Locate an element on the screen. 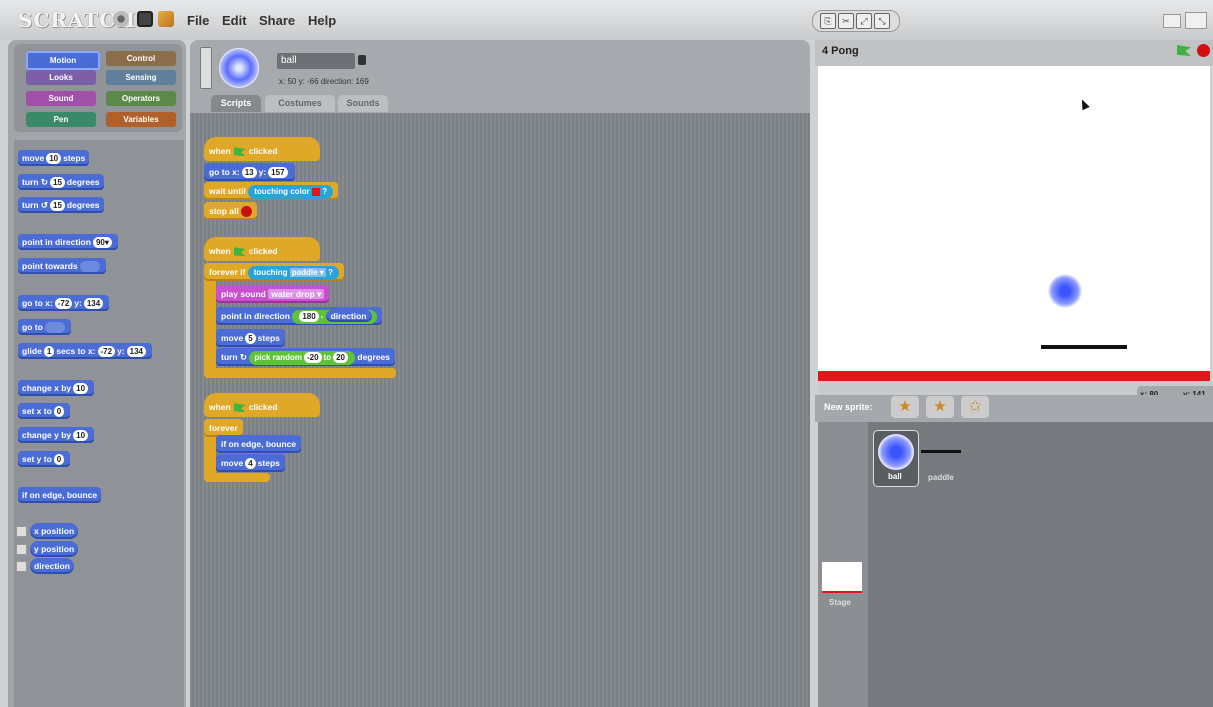 This screenshot has width=1213, height=707. lock-icon is located at coordinates (362, 60).